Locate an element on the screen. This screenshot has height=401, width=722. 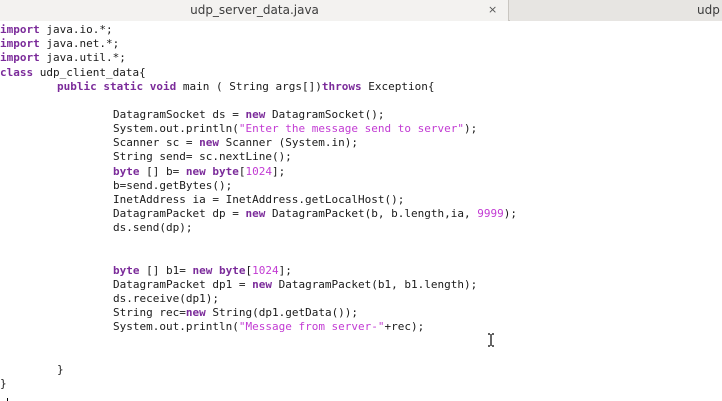
code-text: [] b1= is located at coordinates (166, 270).